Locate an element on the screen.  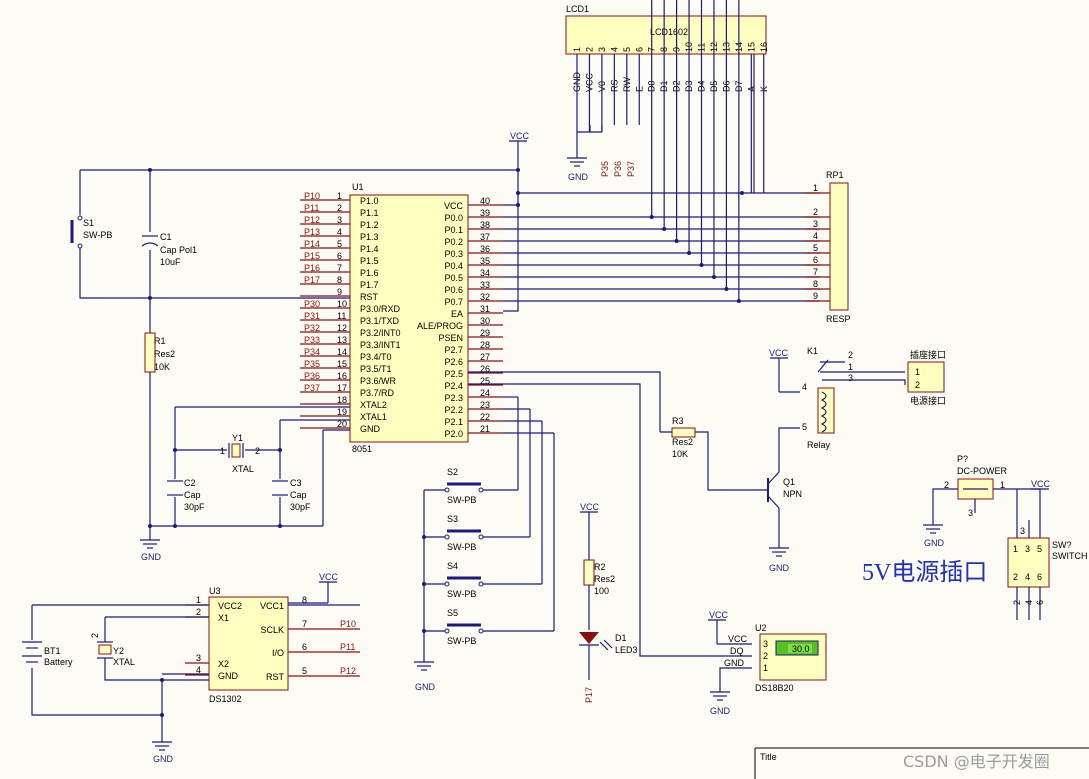
mcu-pin-name: P2.4 is located at coordinates (453, 386).